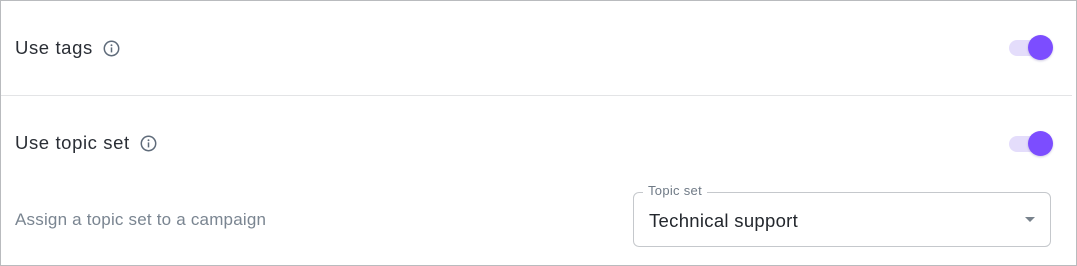 This screenshot has width=1077, height=266. What do you see at coordinates (54, 47) in the screenshot?
I see `use-tags-label: Use tags` at bounding box center [54, 47].